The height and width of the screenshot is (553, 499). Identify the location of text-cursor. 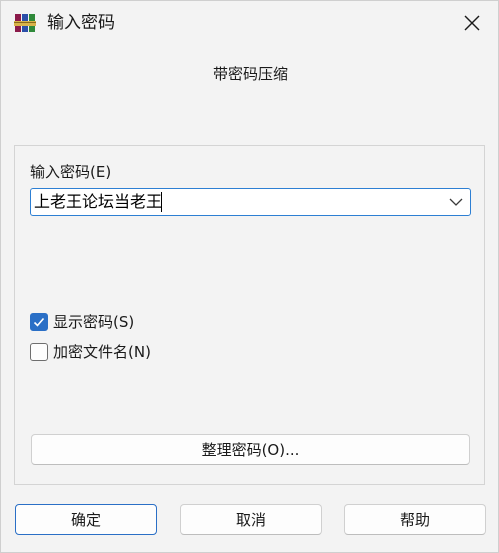
(161, 202).